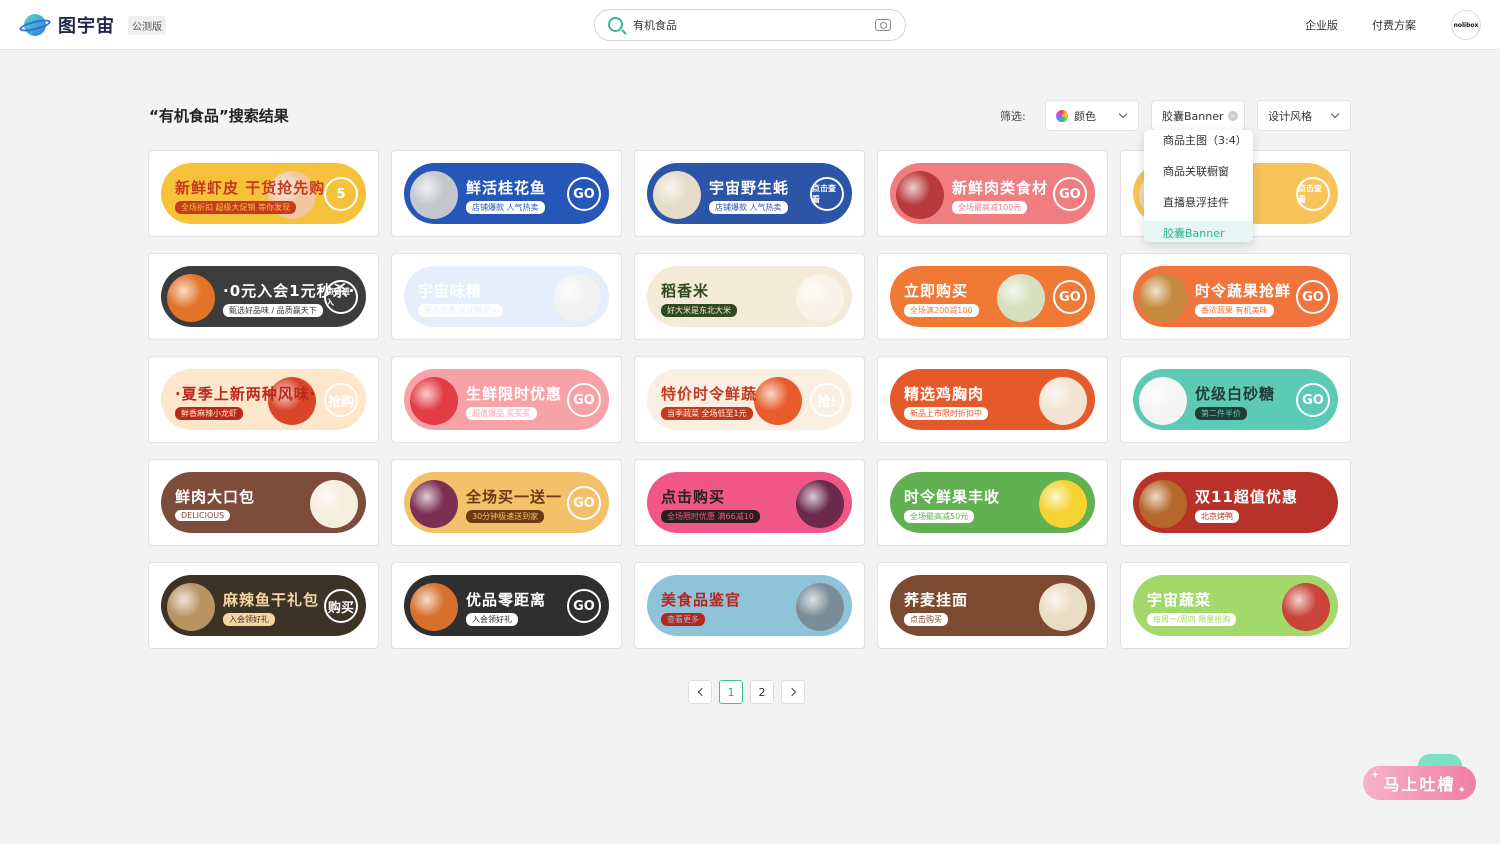  I want to click on banner-card: 特价时令鲜蔬 当季蔬菜 全场低至1元 抢!, so click(749, 399).